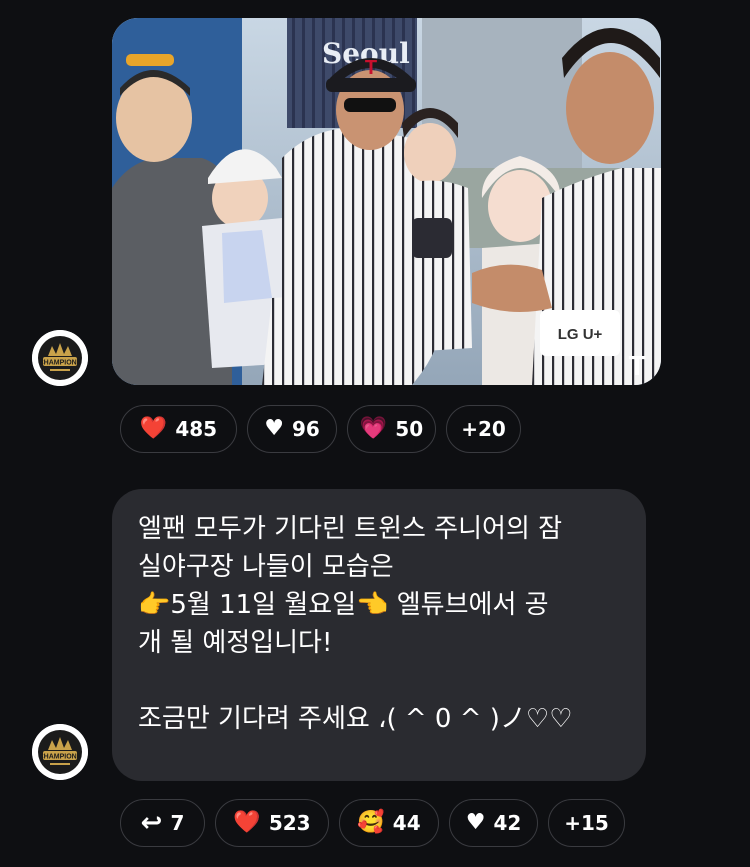 This screenshot has height=867, width=750. What do you see at coordinates (371, 68) in the screenshot?
I see `svg-text: T` at bounding box center [371, 68].